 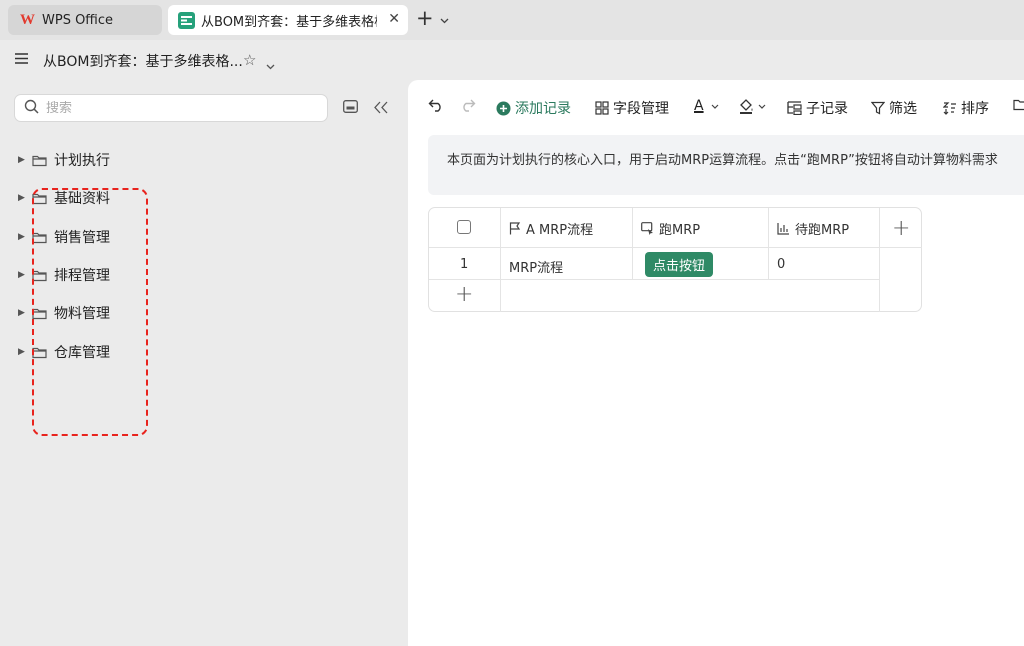 I want to click on sub-record-button: 子记录, so click(x=817, y=108).